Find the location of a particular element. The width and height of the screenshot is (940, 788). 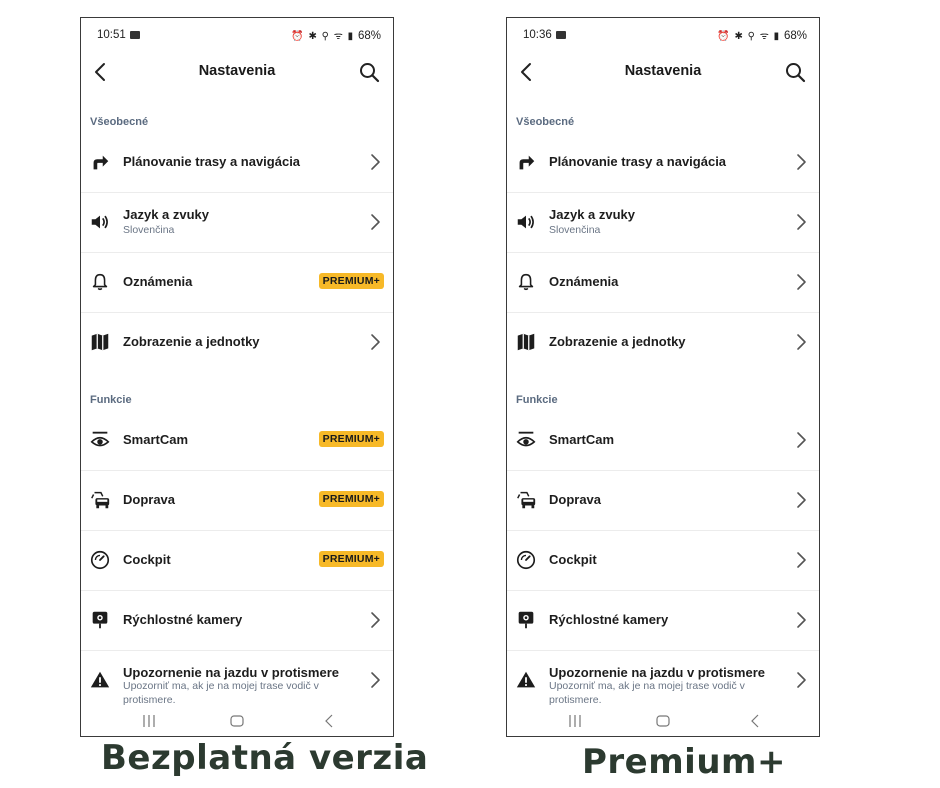

settings-row-cockpit: Cockpit PREMIUM+ is located at coordinates (237, 560).